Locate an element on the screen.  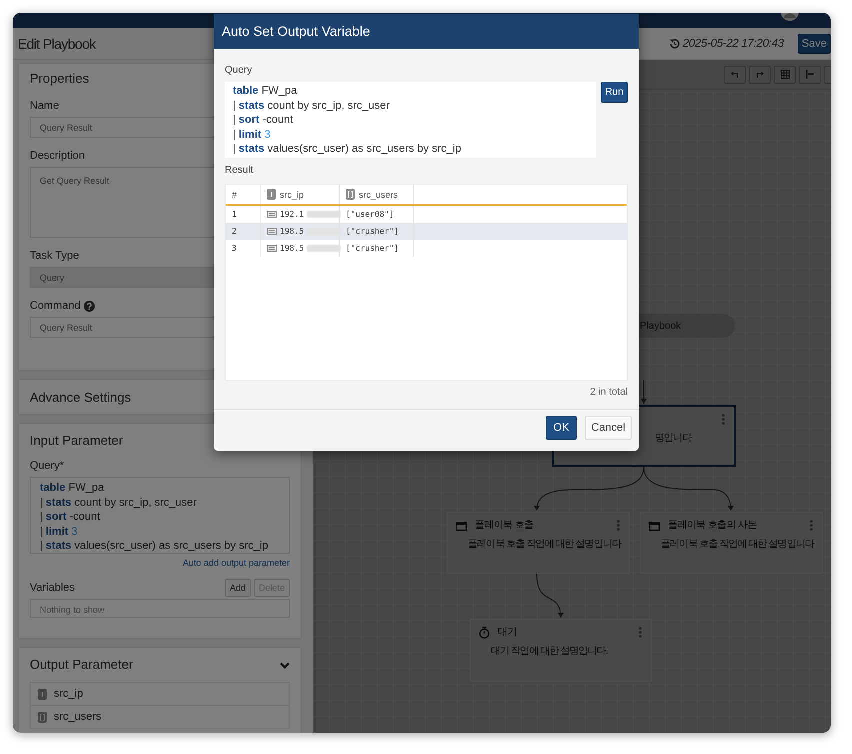
small-button: Add is located at coordinates (237, 588).